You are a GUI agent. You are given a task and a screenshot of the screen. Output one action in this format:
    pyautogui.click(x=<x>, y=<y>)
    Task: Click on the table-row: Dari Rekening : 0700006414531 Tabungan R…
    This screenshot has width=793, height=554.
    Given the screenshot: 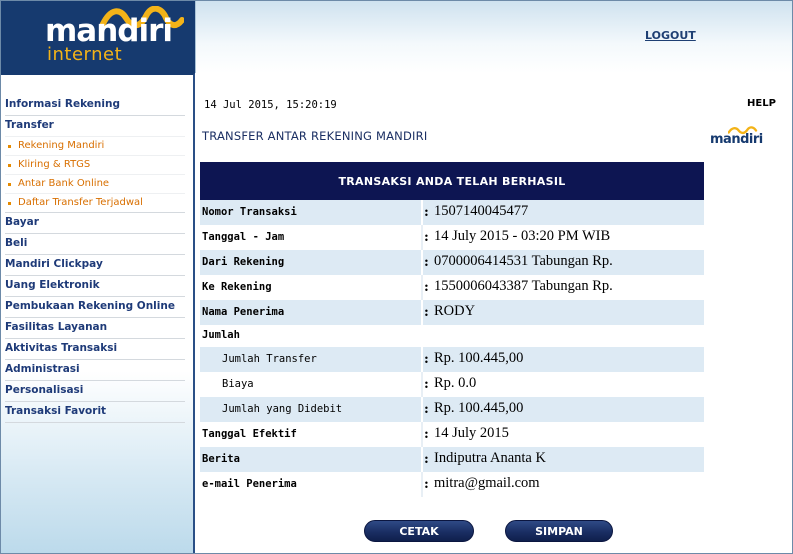 What is the action you would take?
    pyautogui.click(x=452, y=262)
    